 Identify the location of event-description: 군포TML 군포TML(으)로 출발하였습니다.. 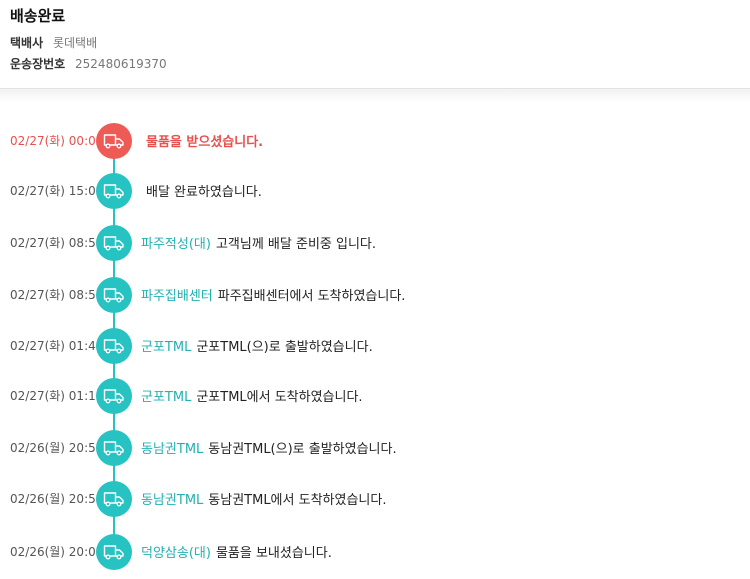
(257, 345).